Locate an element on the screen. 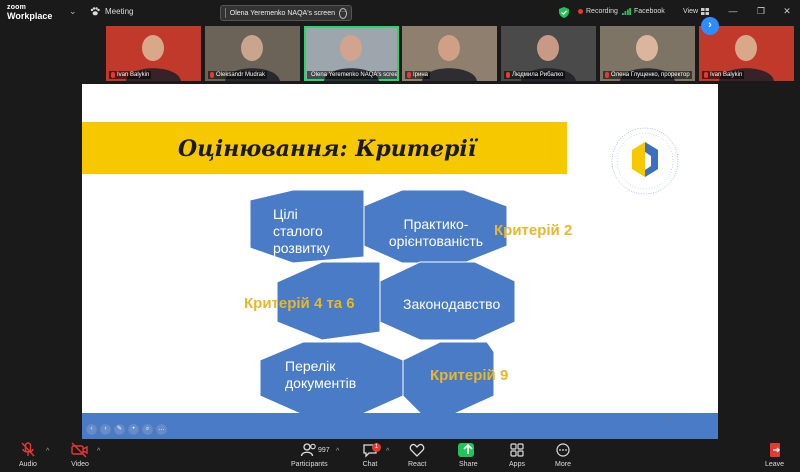 The height and width of the screenshot is (472, 800). security-shield-icon is located at coordinates (564, 12).